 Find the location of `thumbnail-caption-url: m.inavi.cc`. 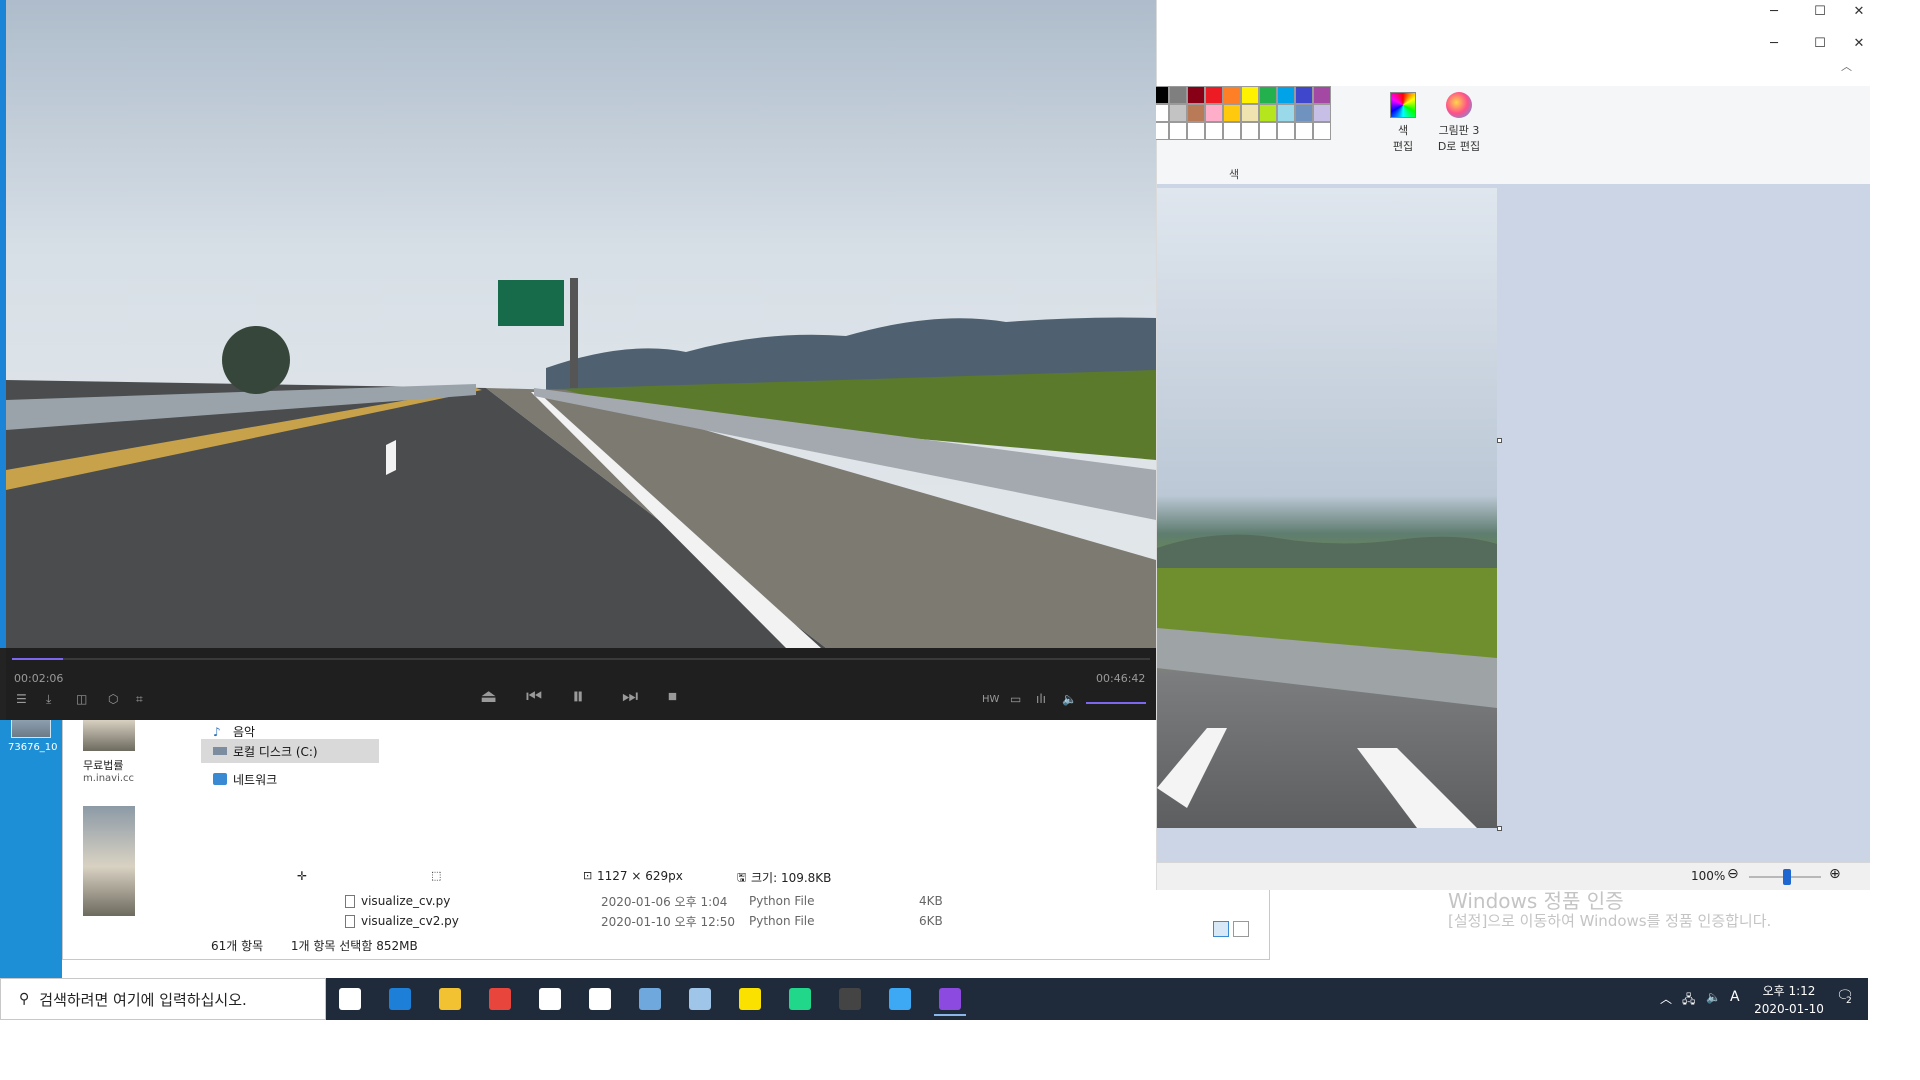

thumbnail-caption-url: m.inavi.cc is located at coordinates (109, 778).